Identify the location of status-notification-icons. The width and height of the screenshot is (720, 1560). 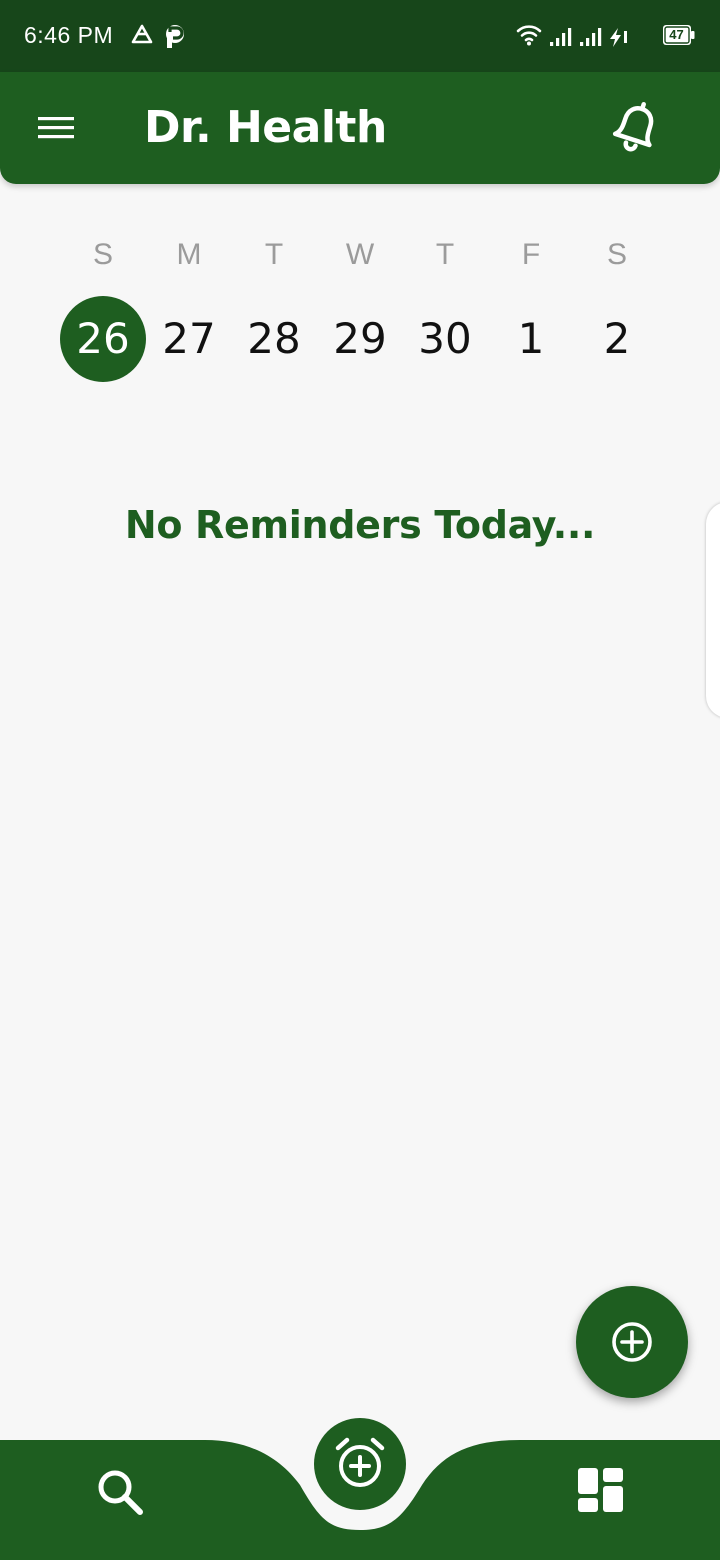
(157, 36).